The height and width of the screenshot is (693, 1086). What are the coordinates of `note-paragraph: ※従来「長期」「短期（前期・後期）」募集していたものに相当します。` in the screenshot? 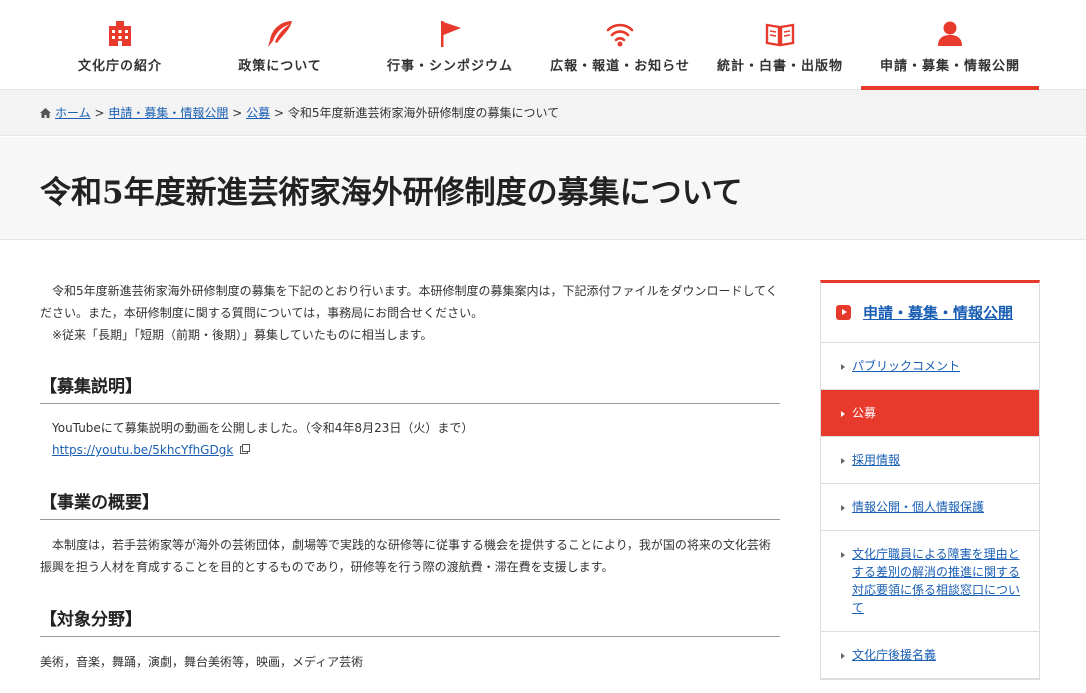 It's located at (242, 335).